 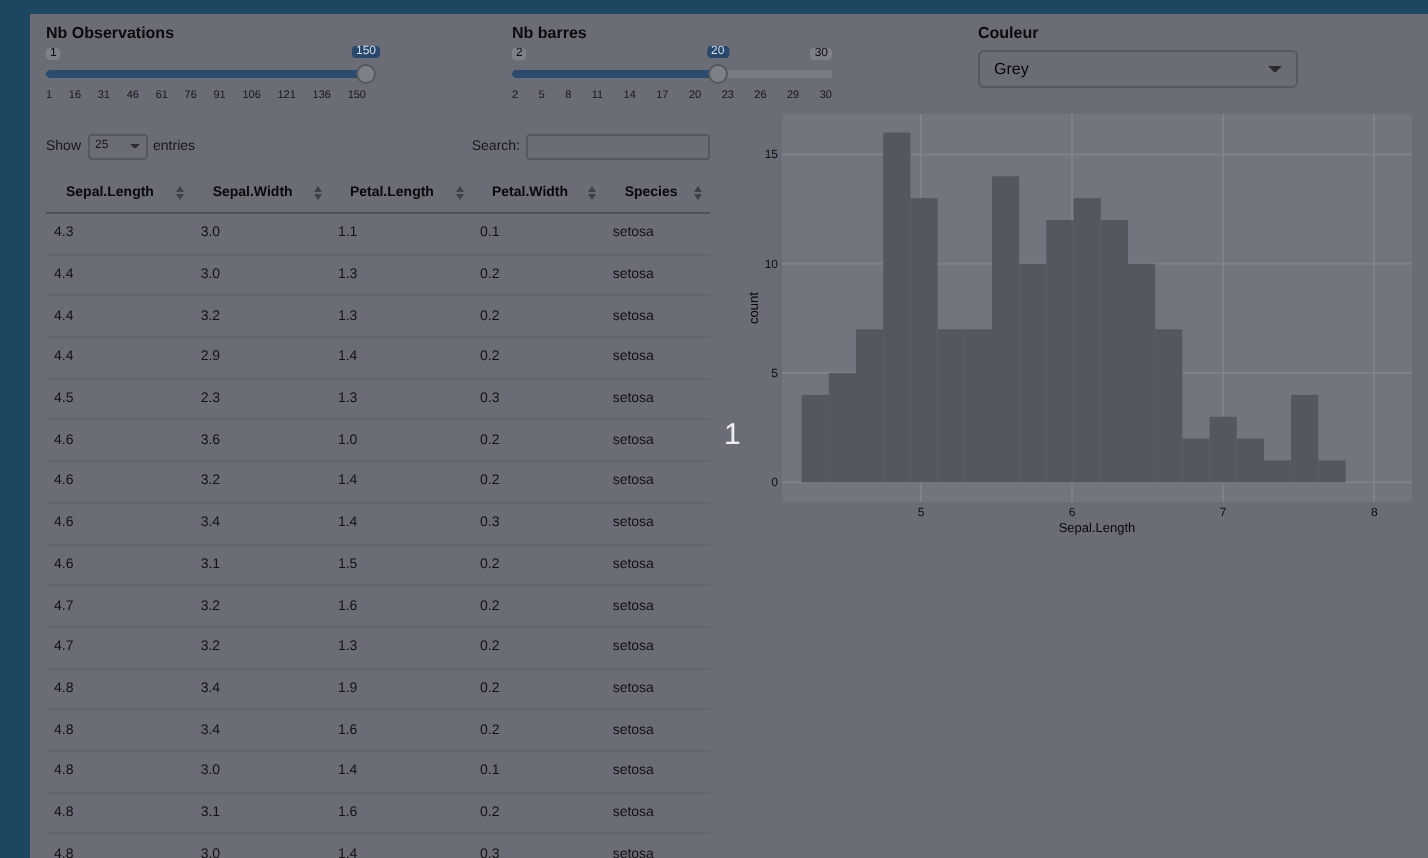 I want to click on slider-label: Nb barres, so click(x=550, y=33).